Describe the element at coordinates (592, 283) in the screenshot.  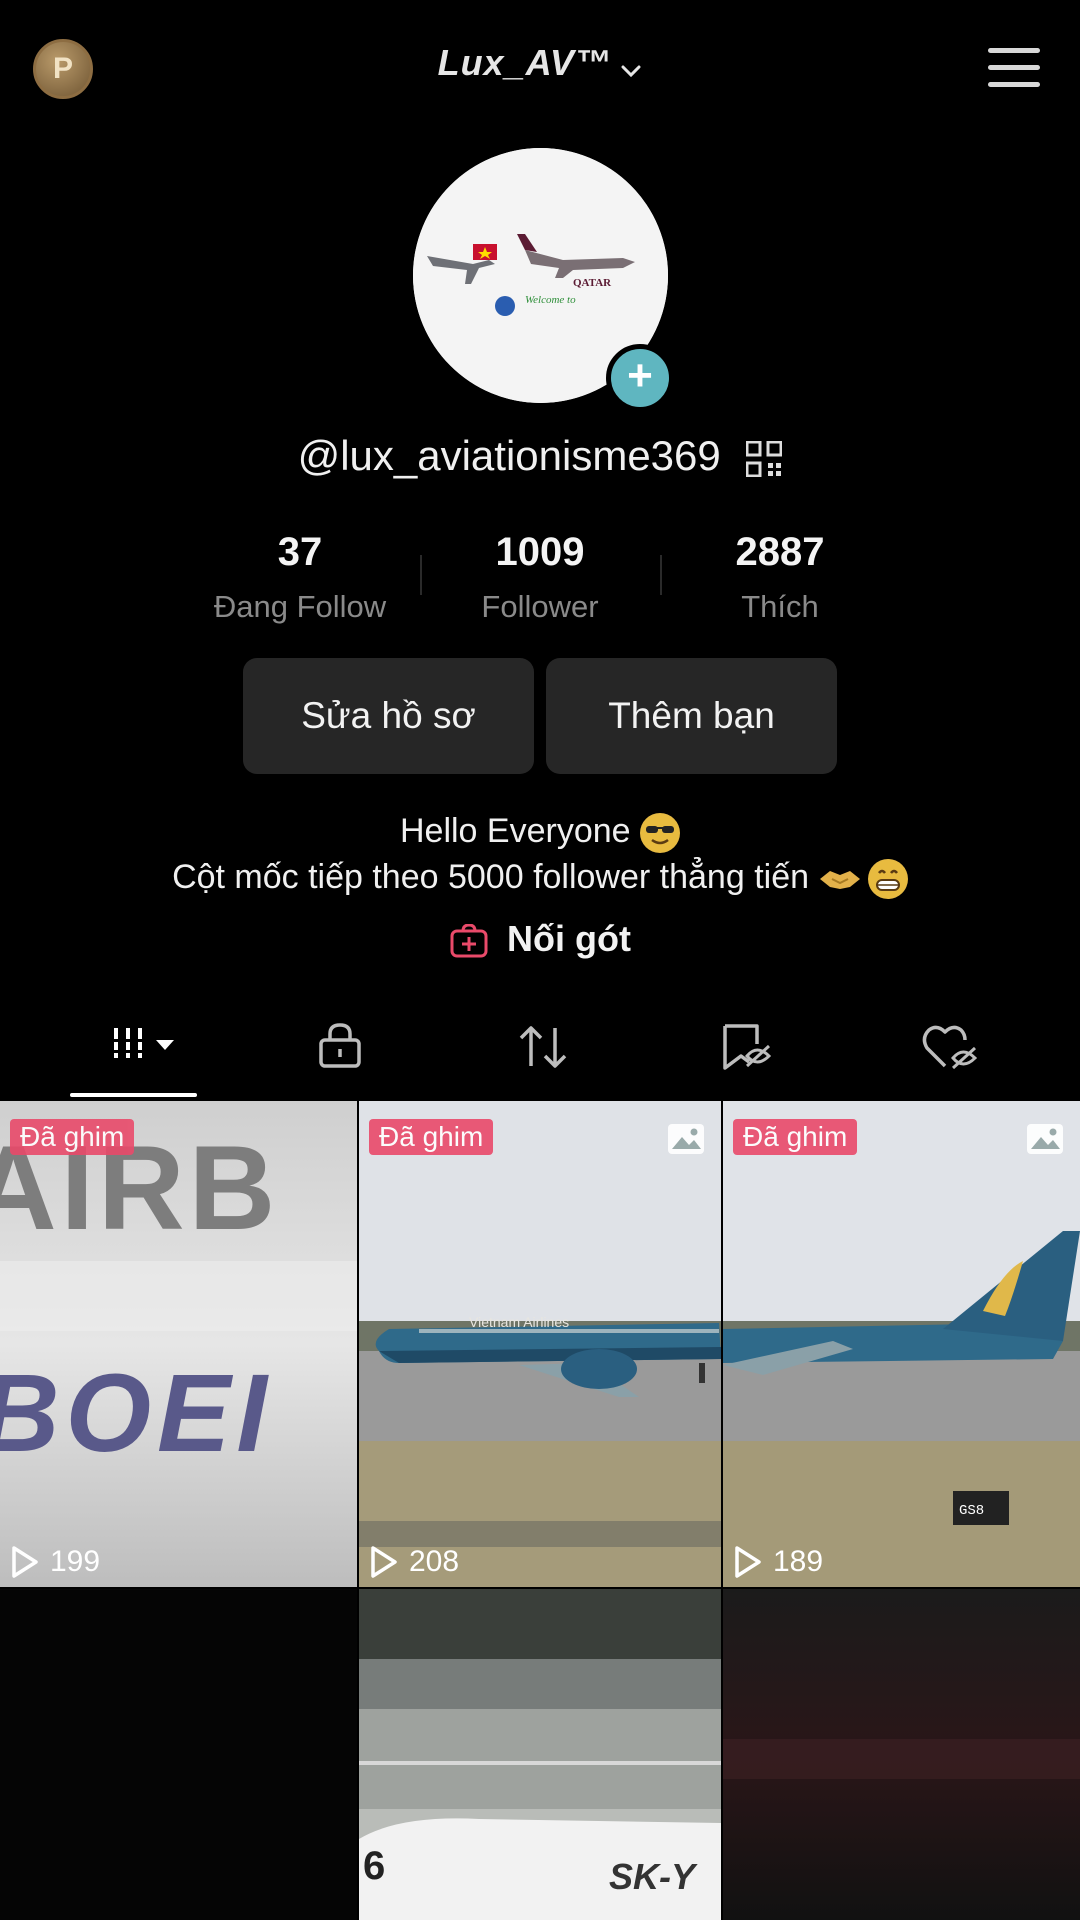
I see `svg-text: QATAR` at that location.